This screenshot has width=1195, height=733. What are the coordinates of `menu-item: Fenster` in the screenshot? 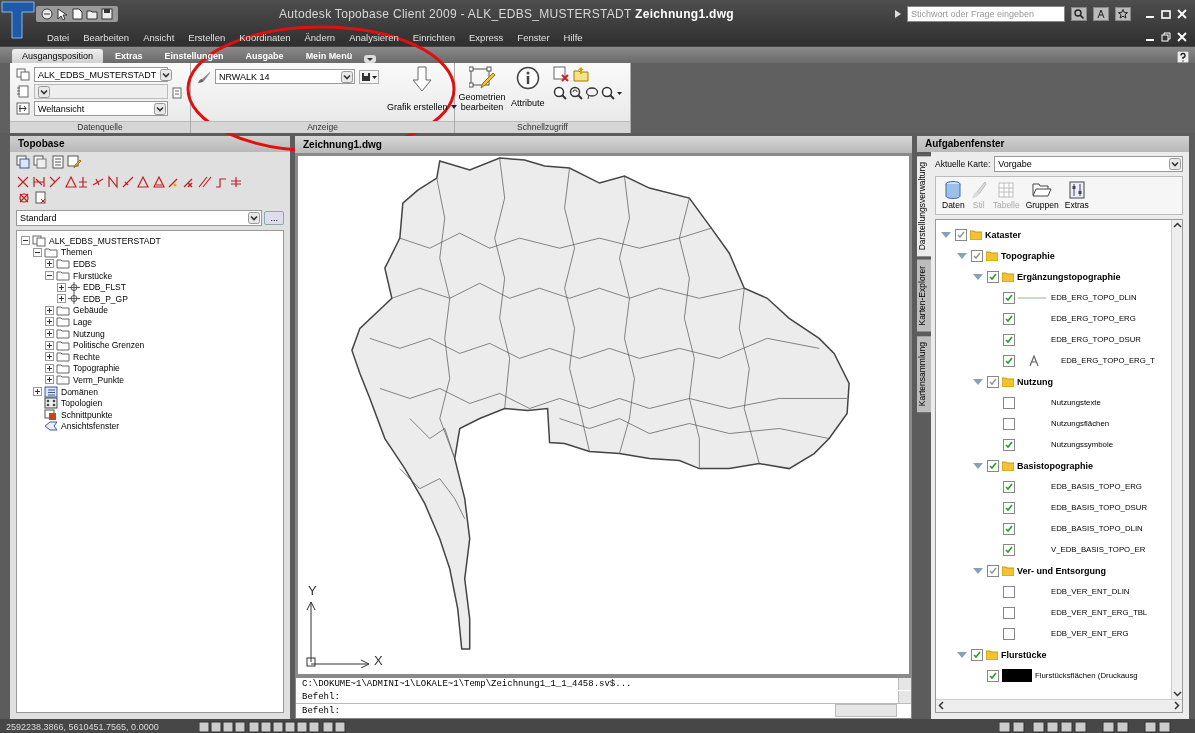 It's located at (533, 37).